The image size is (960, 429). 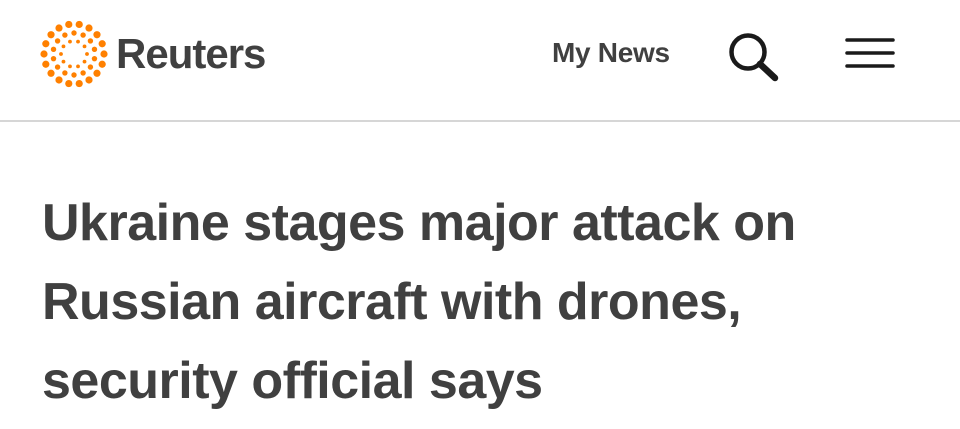 What do you see at coordinates (754, 57) in the screenshot?
I see `search-icon` at bounding box center [754, 57].